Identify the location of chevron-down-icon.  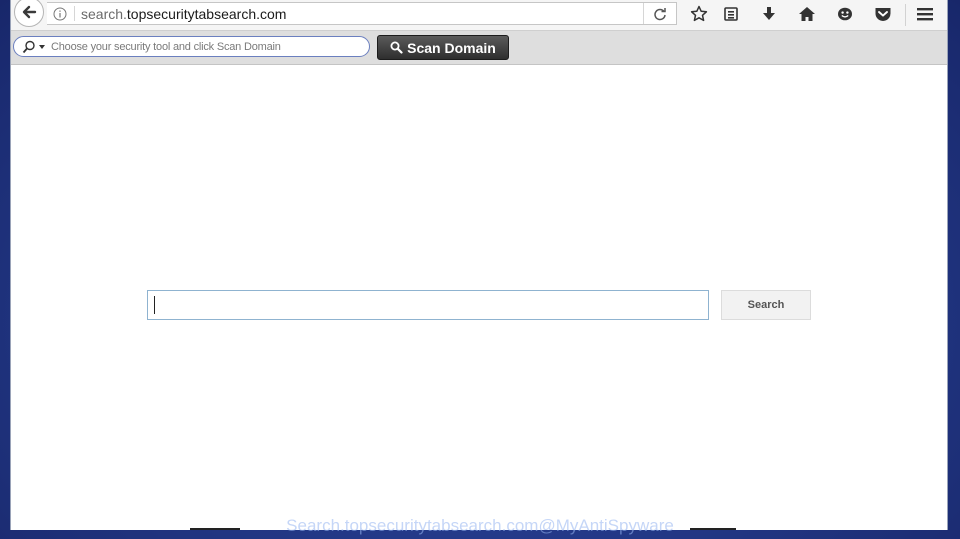
(42, 46).